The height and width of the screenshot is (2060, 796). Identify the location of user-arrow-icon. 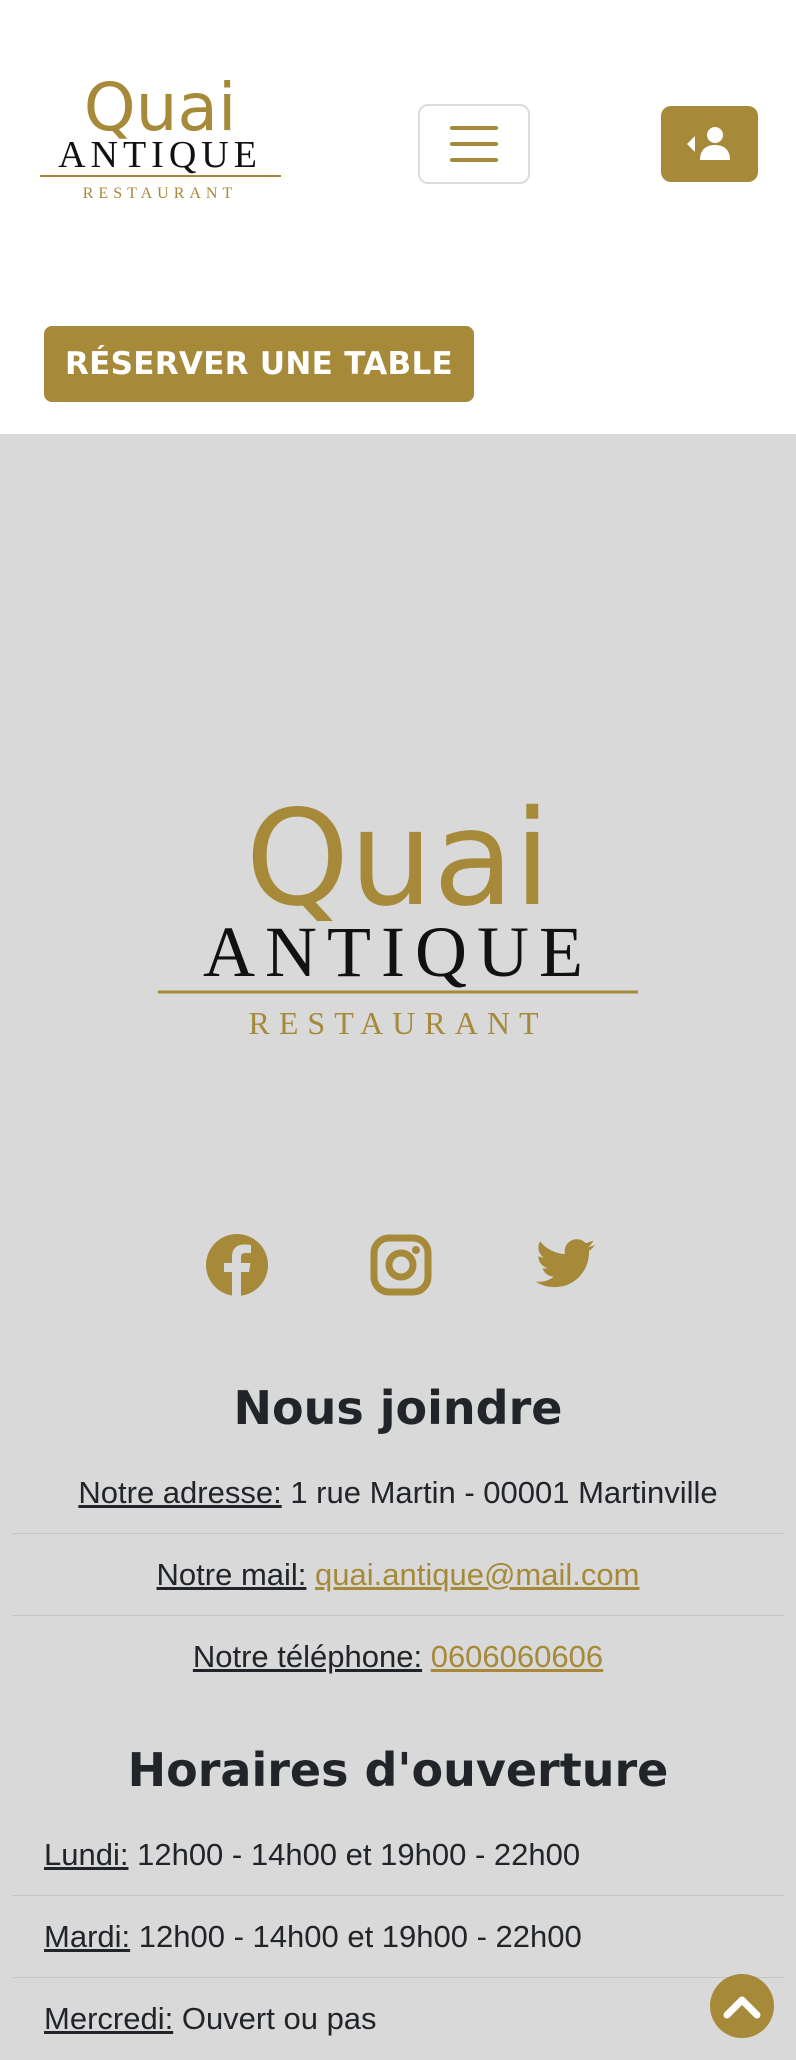
(708, 143).